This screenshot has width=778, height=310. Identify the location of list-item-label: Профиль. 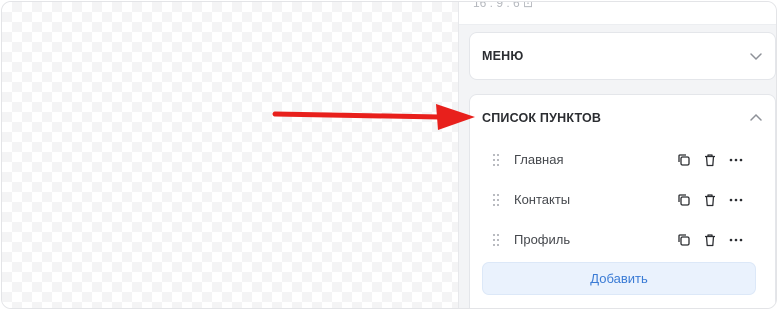
(542, 239).